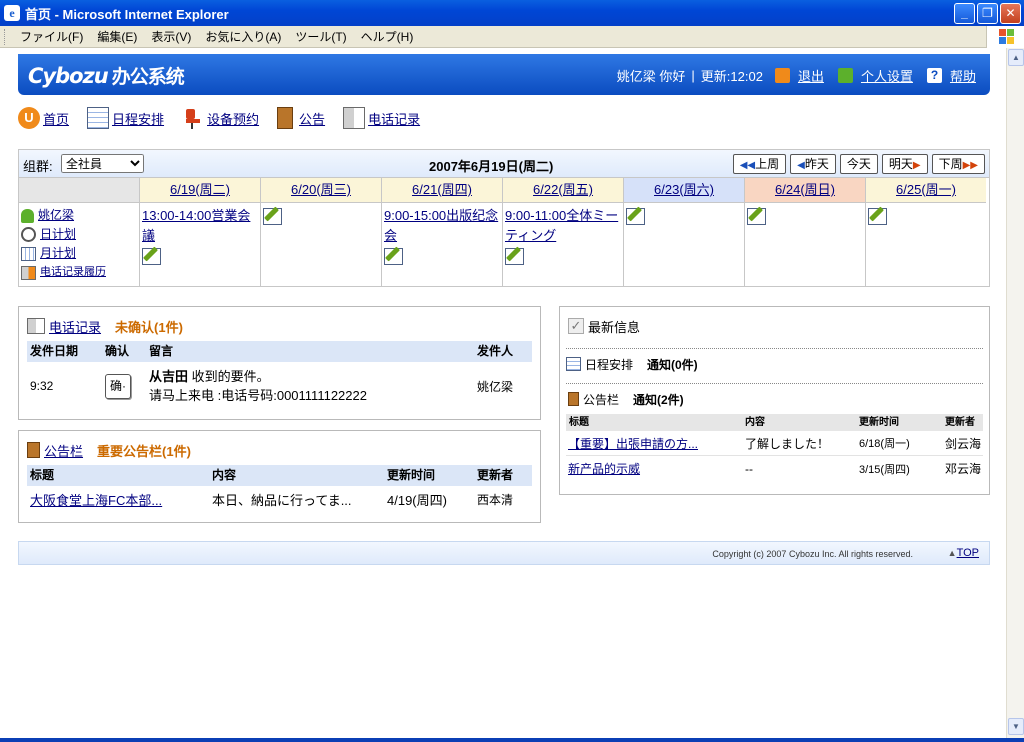 The width and height of the screenshot is (1024, 742). Describe the element at coordinates (576, 326) in the screenshot. I see `checkmark-icon: ✓` at that location.